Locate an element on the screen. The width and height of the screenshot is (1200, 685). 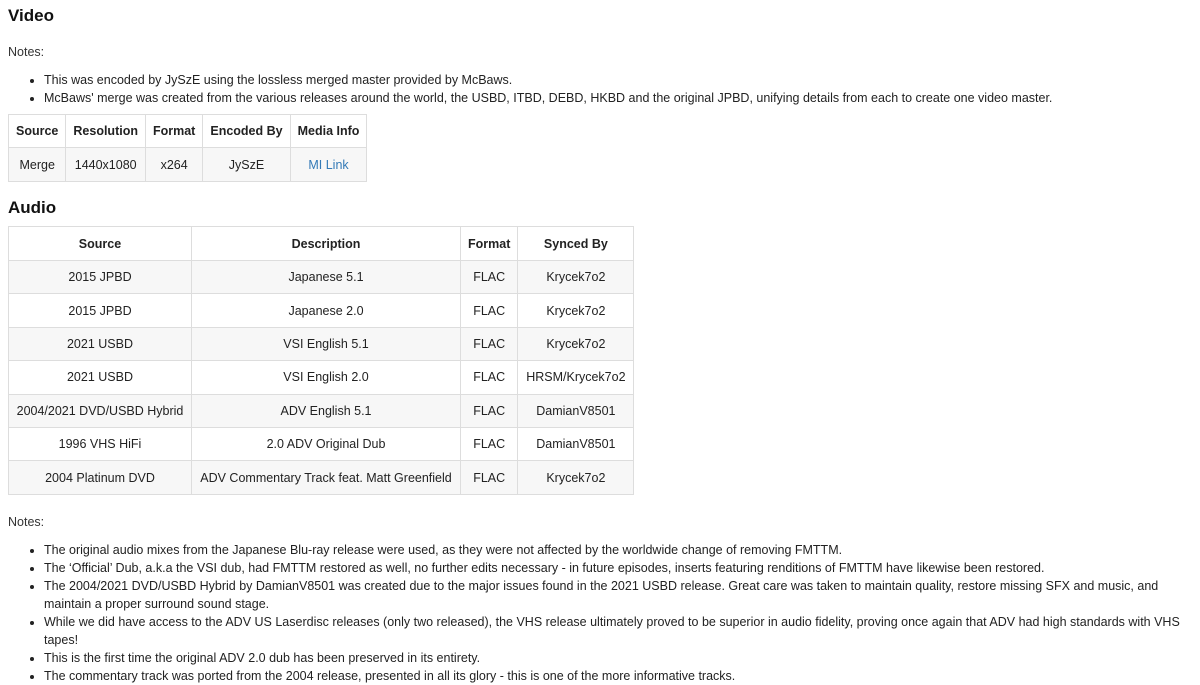
table-row: 2015 JPBD Japanese 5.1 FLAC Krycek7o2 is located at coordinates (321, 277).